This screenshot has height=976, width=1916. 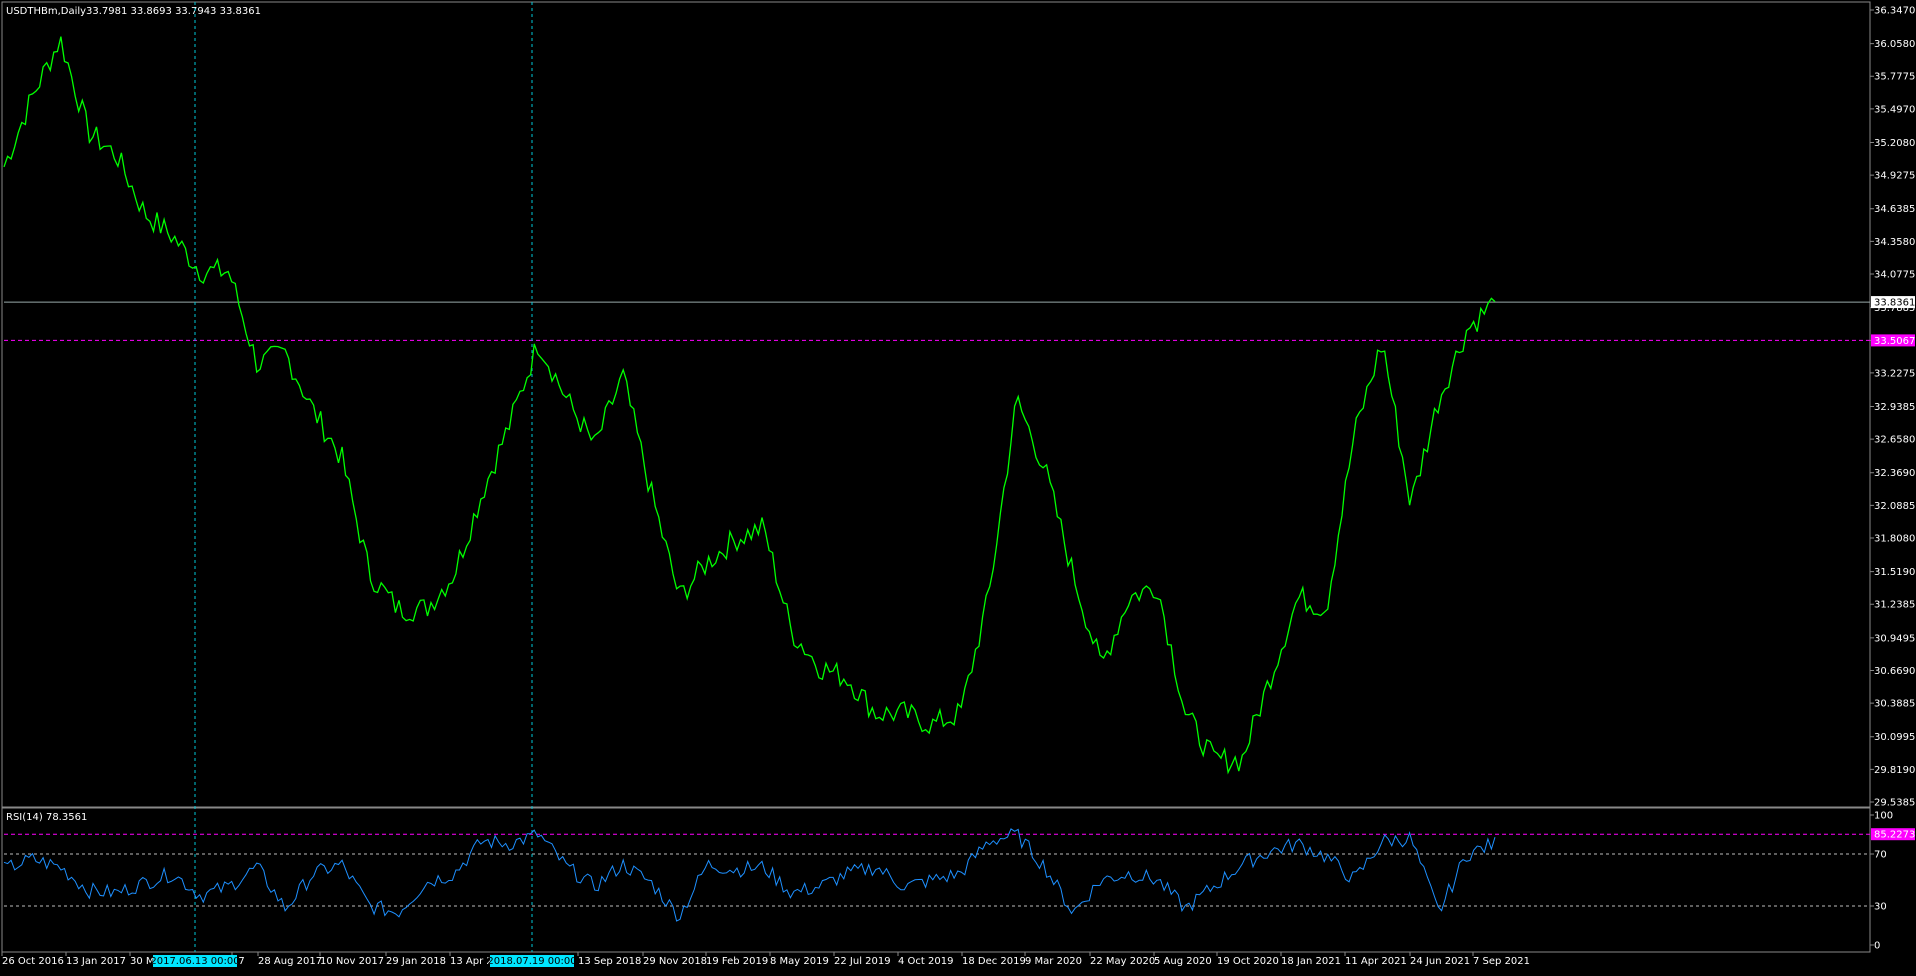 What do you see at coordinates (173, 11) in the screenshot?
I see `ohlc-values: 33.7981 33.8693 33.7943 33.8361` at bounding box center [173, 11].